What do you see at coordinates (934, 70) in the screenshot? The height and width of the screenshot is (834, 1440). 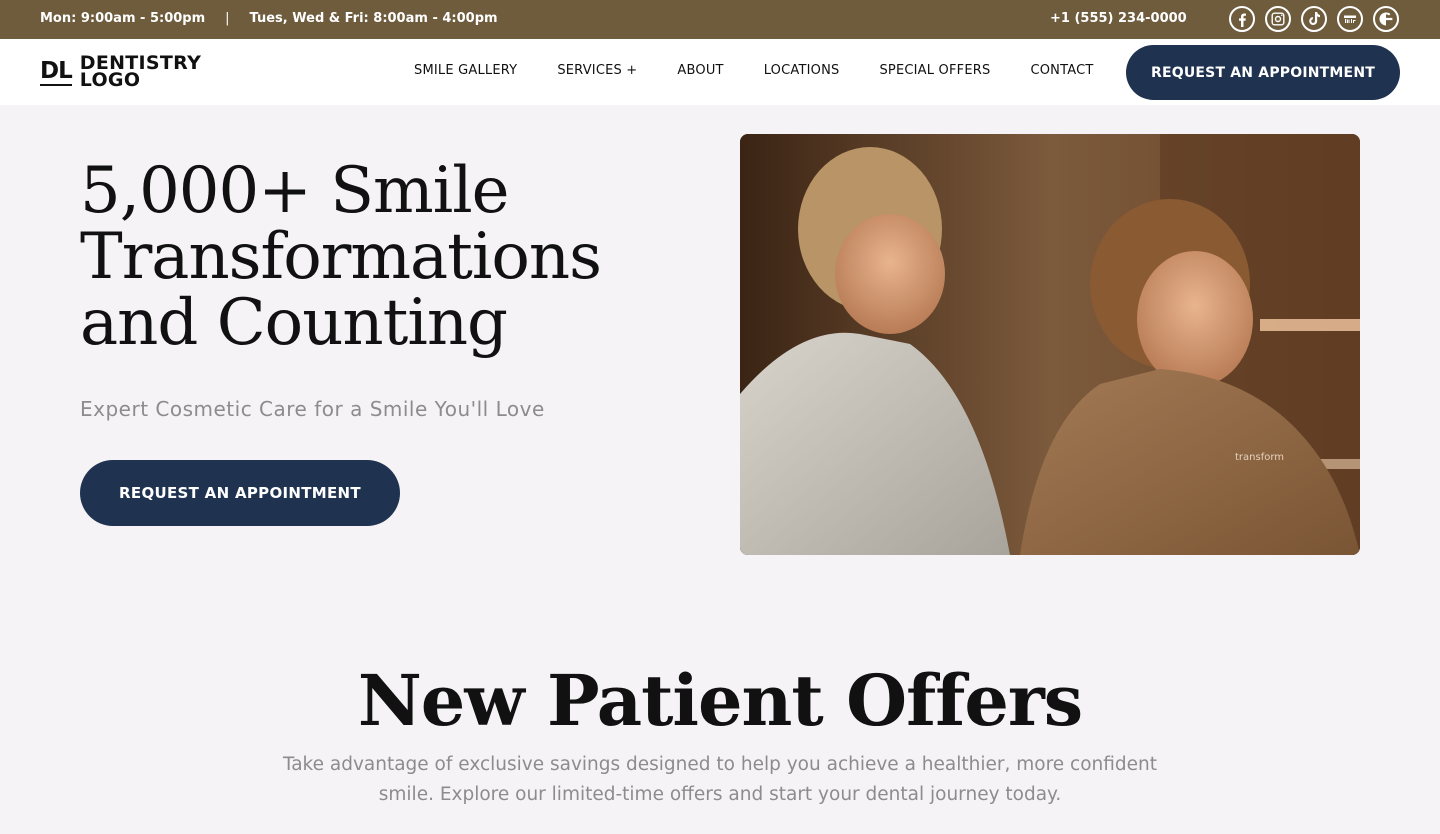 I see `nav-special-offers: SPECIAL OFFERS` at bounding box center [934, 70].